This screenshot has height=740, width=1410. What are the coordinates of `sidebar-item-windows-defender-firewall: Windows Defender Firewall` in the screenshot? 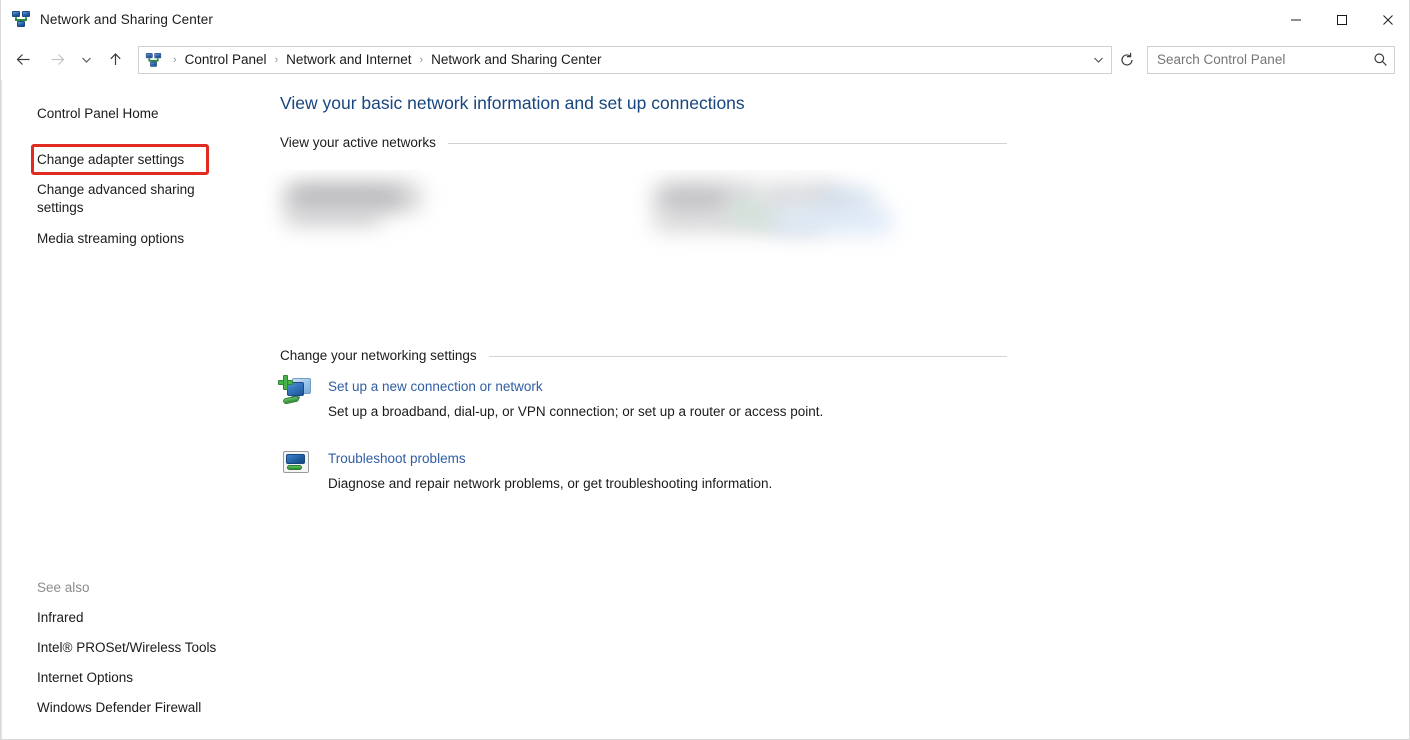 It's located at (119, 708).